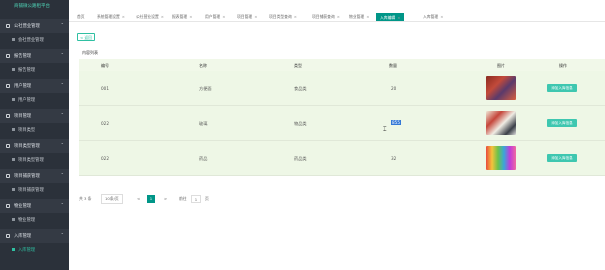 Image resolution: width=605 pixels, height=270 pixels. Describe the element at coordinates (27, 146) in the screenshot. I see `section-label: 项目类型管理` at that location.